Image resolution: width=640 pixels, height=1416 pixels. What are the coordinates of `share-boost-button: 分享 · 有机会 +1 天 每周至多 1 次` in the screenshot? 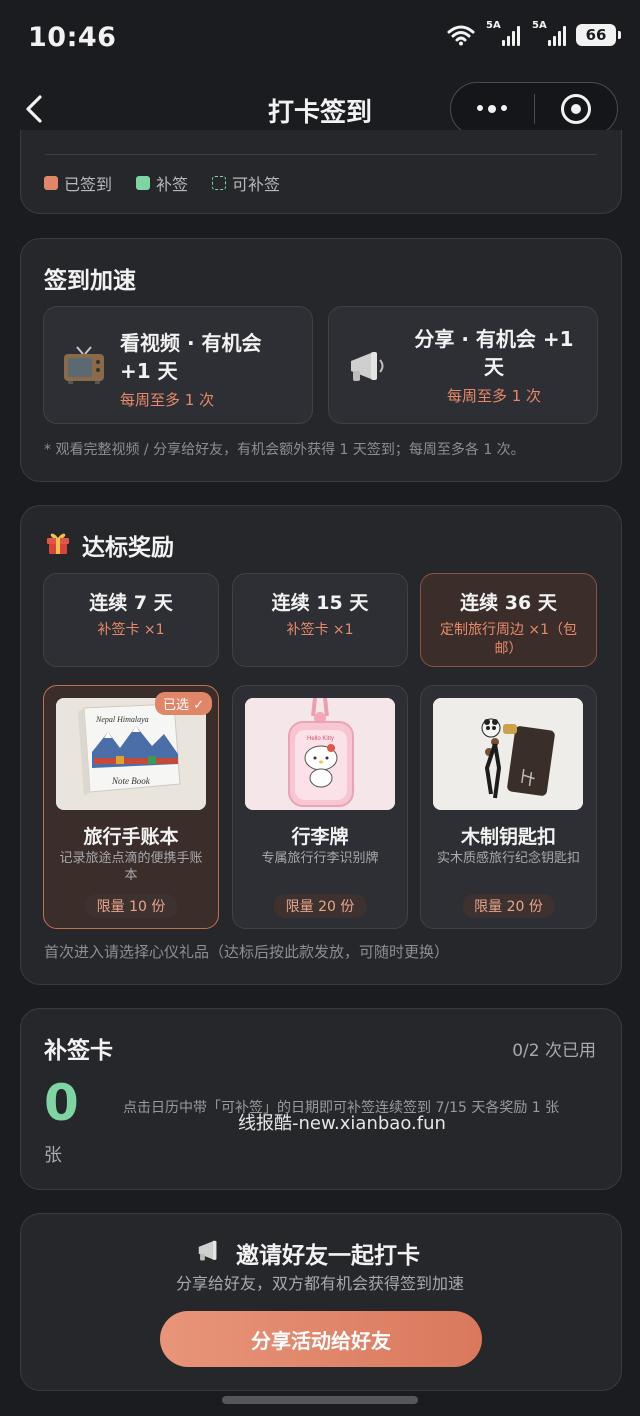 It's located at (463, 365).